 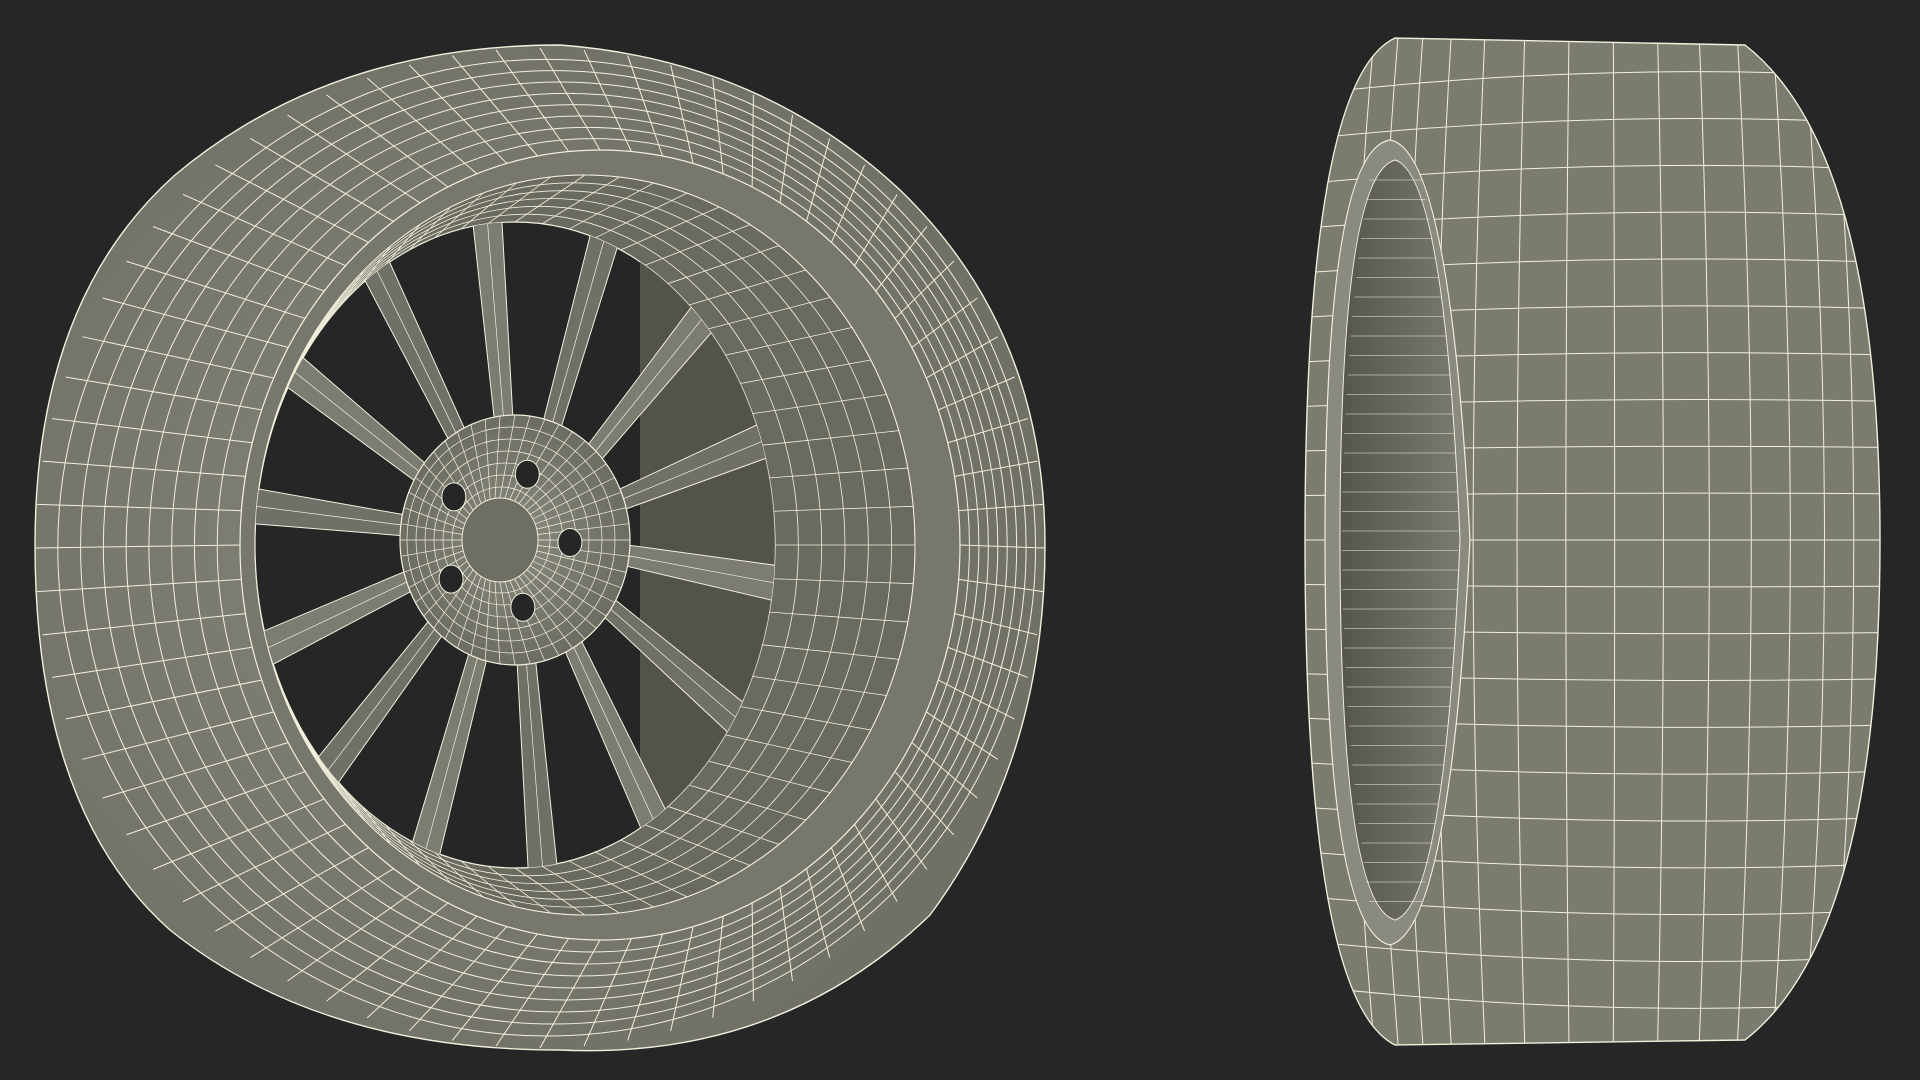 What do you see at coordinates (500, 540) in the screenshot?
I see `center-cap` at bounding box center [500, 540].